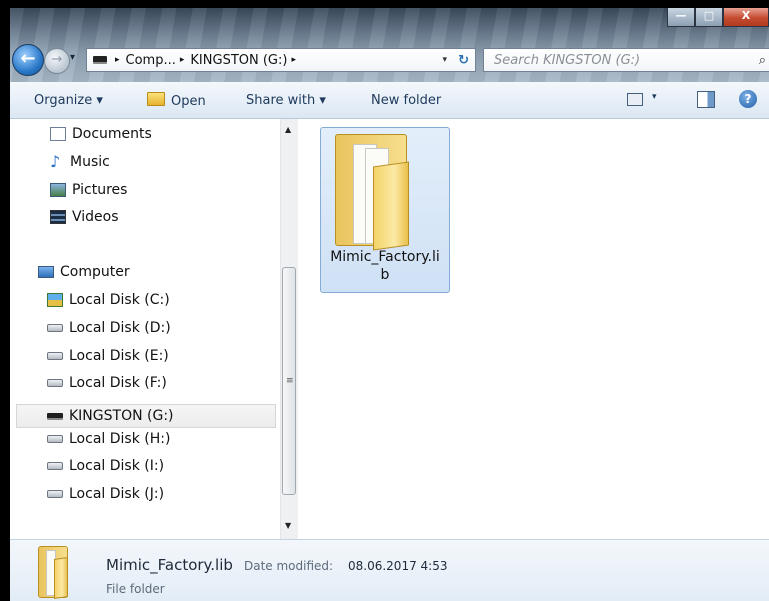 The image size is (769, 601). I want to click on recent-pages-dropdown: ▾, so click(72, 57).